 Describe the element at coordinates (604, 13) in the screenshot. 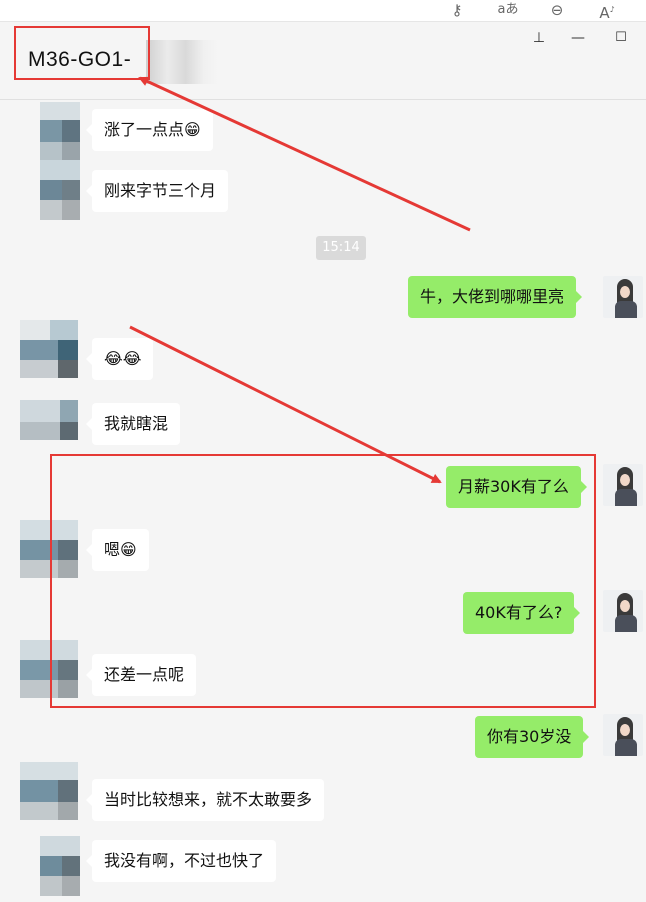

I see `read-aloud-glyph: A` at that location.